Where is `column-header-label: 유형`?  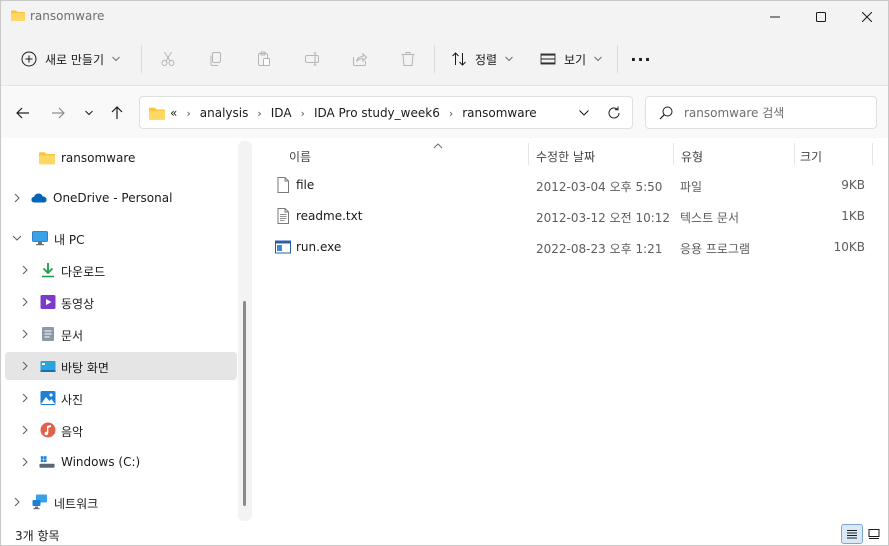 column-header-label: 유형 is located at coordinates (692, 156).